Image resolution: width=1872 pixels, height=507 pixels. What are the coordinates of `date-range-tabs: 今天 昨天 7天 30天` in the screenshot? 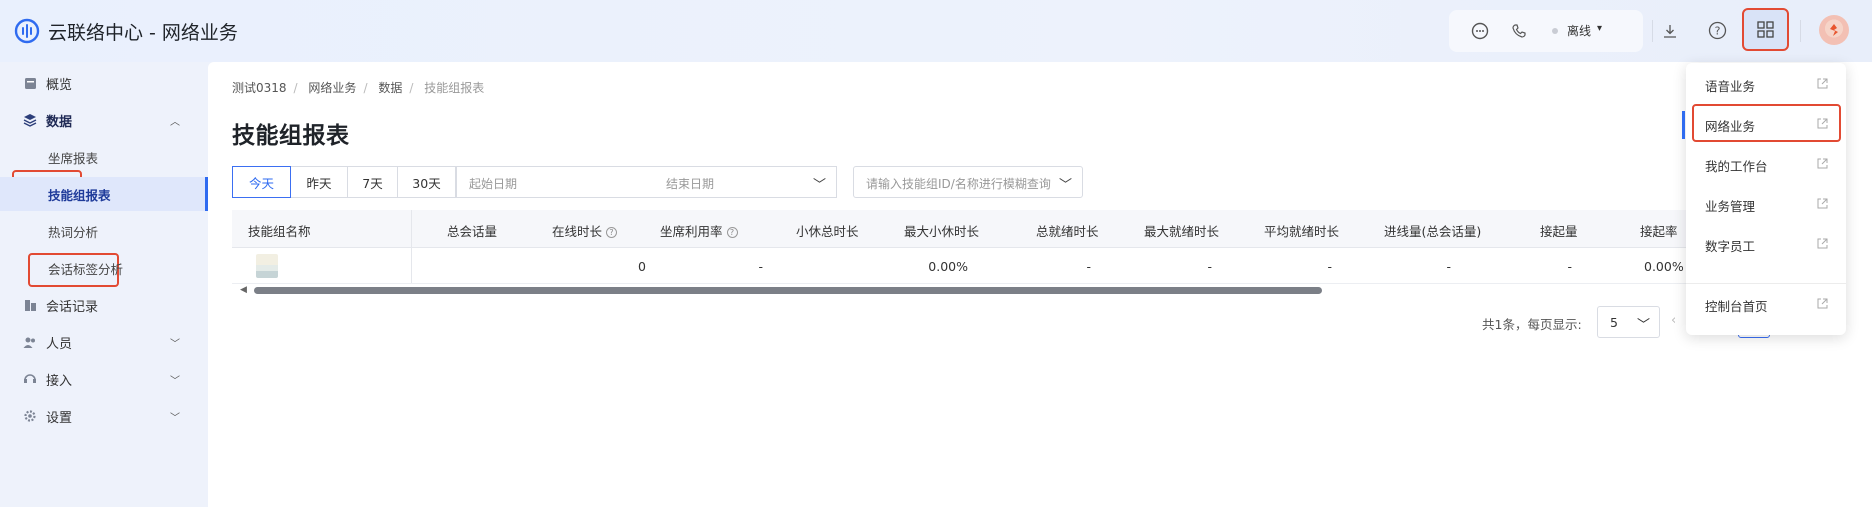 It's located at (344, 182).